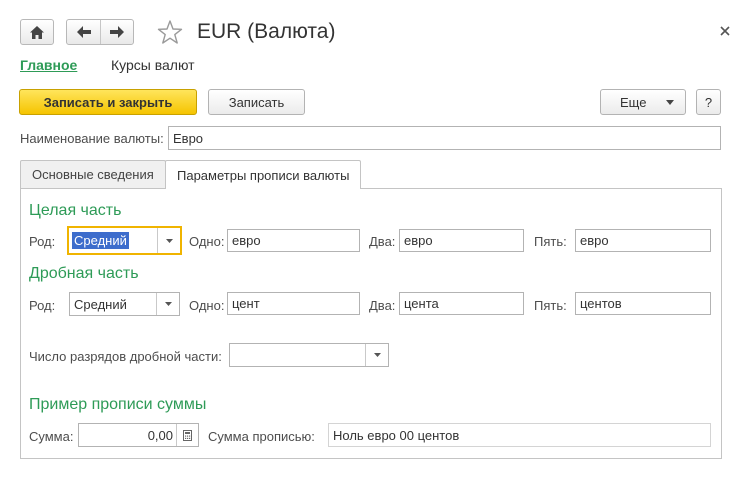 This screenshot has width=747, height=503. I want to click on fraction-digits-label: Число разрядов дробной части:, so click(125, 356).